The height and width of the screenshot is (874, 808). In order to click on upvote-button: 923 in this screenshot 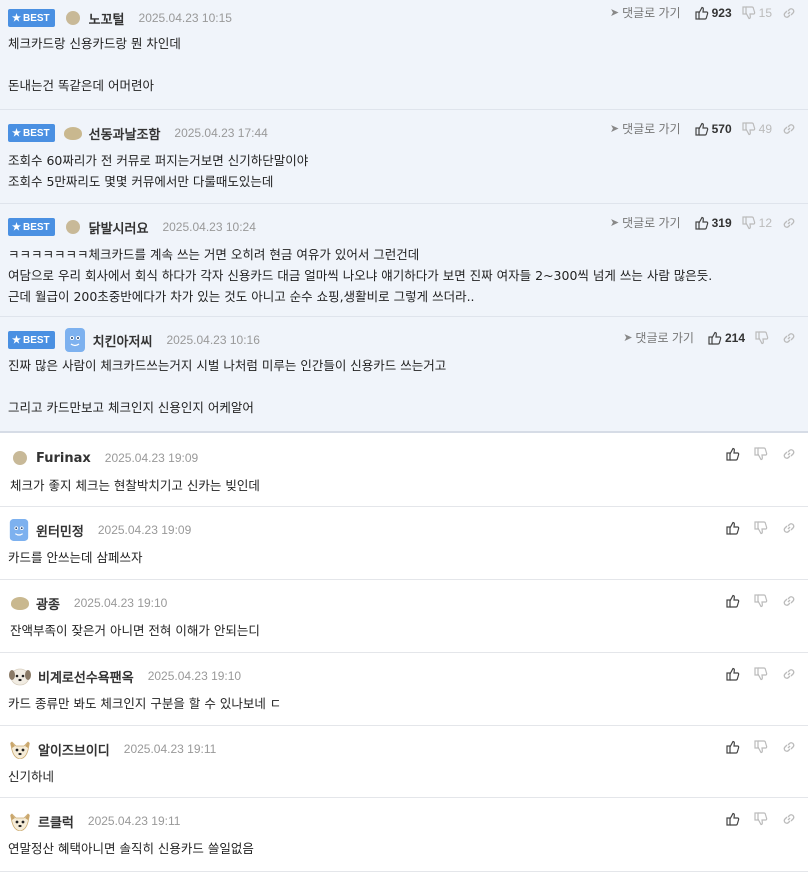, I will do `click(713, 13)`.